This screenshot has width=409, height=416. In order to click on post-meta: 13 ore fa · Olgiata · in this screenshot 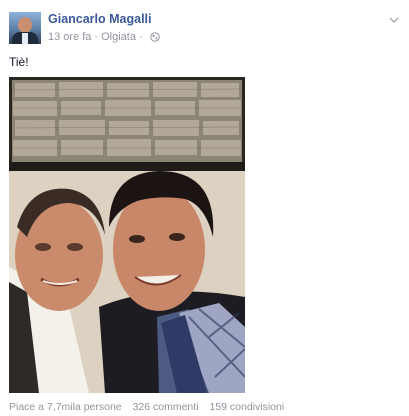, I will do `click(104, 37)`.